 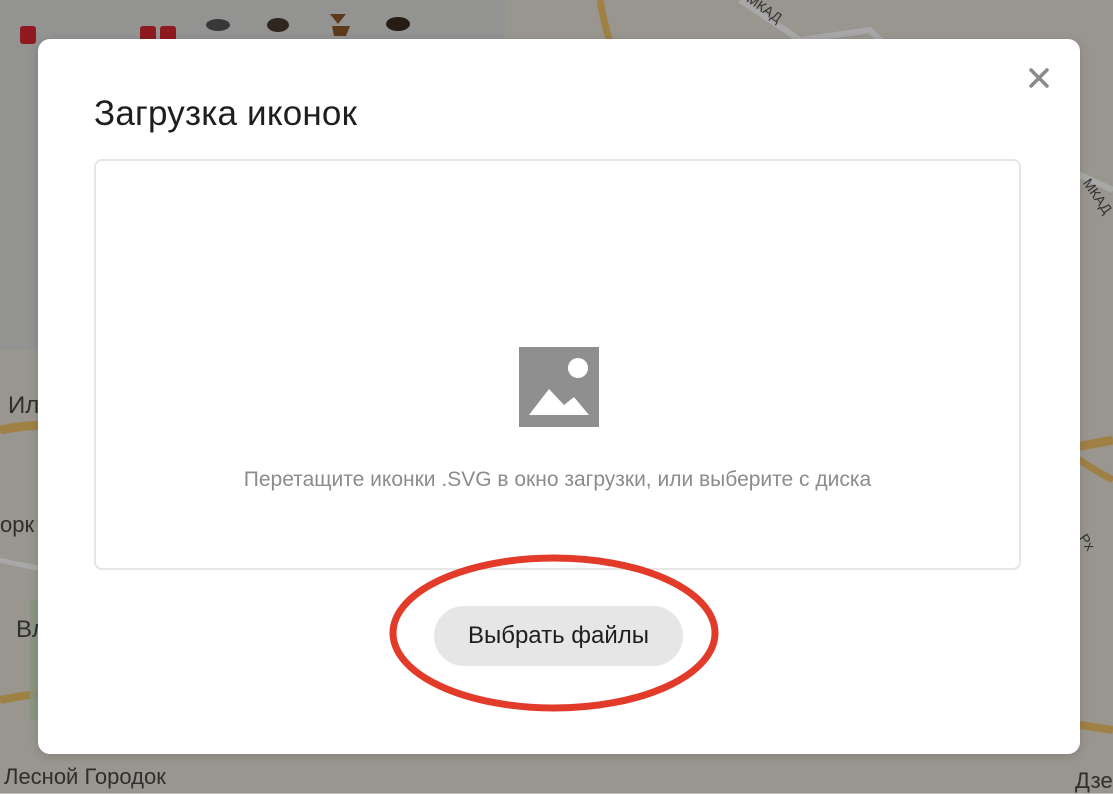 I want to click on close-button, so click(x=1039, y=78).